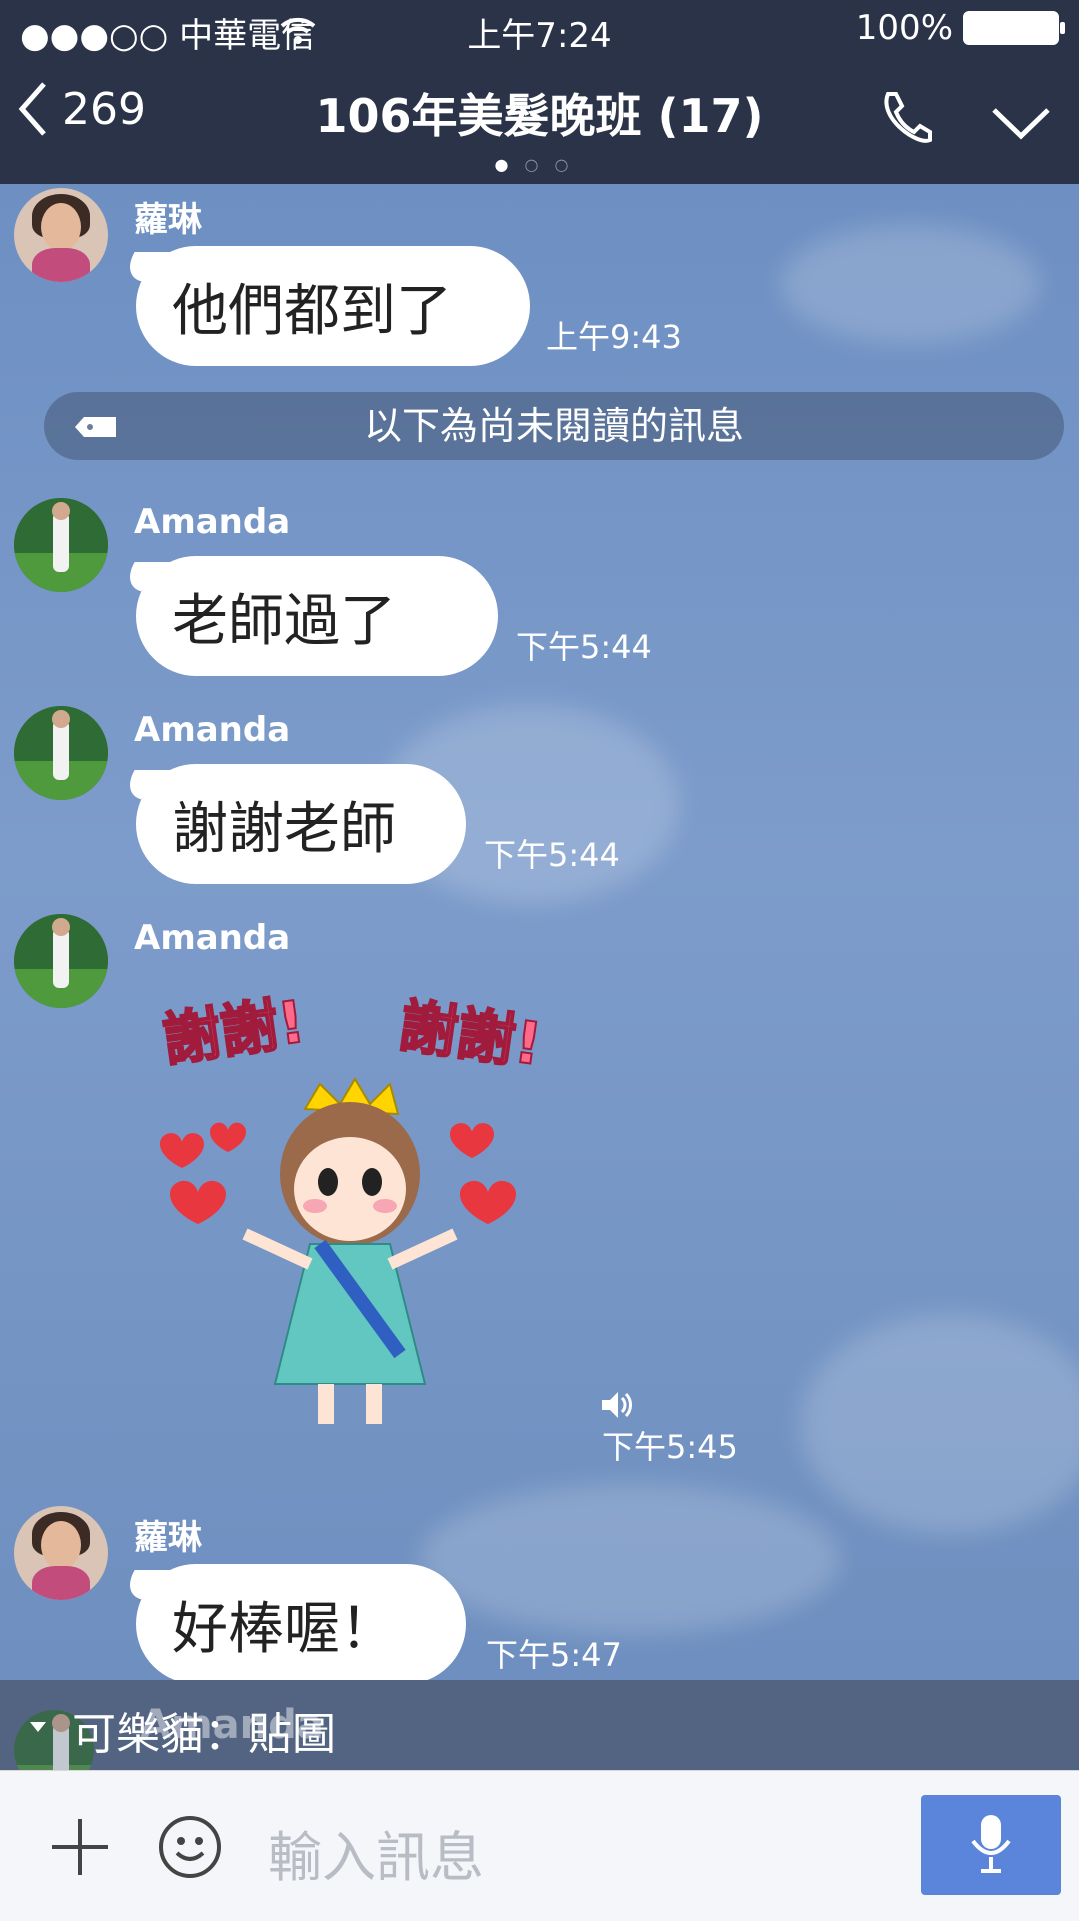 This screenshot has width=1079, height=1921. What do you see at coordinates (338, 1250) in the screenshot?
I see `sticker-girl-image` at bounding box center [338, 1250].